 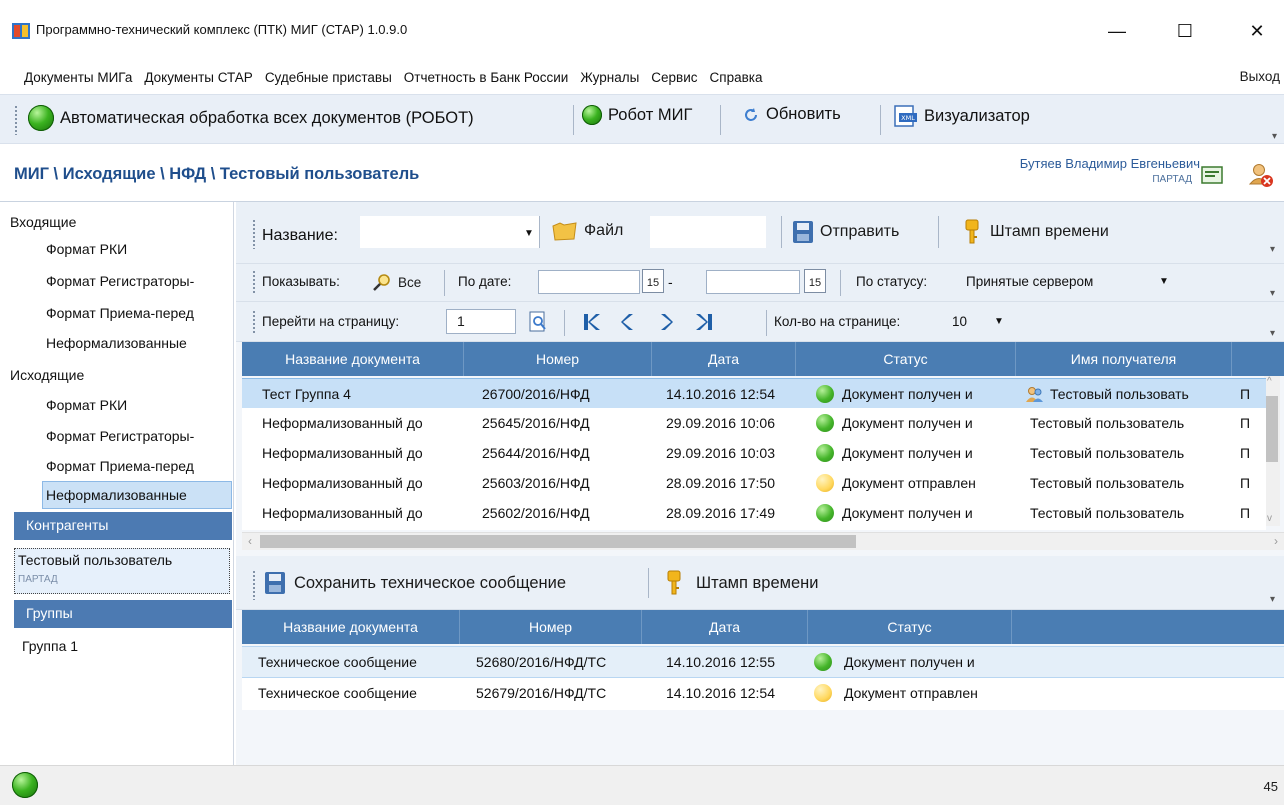 What do you see at coordinates (47, 375) in the screenshot?
I see `nav-outgoing-title: Исходящие` at bounding box center [47, 375].